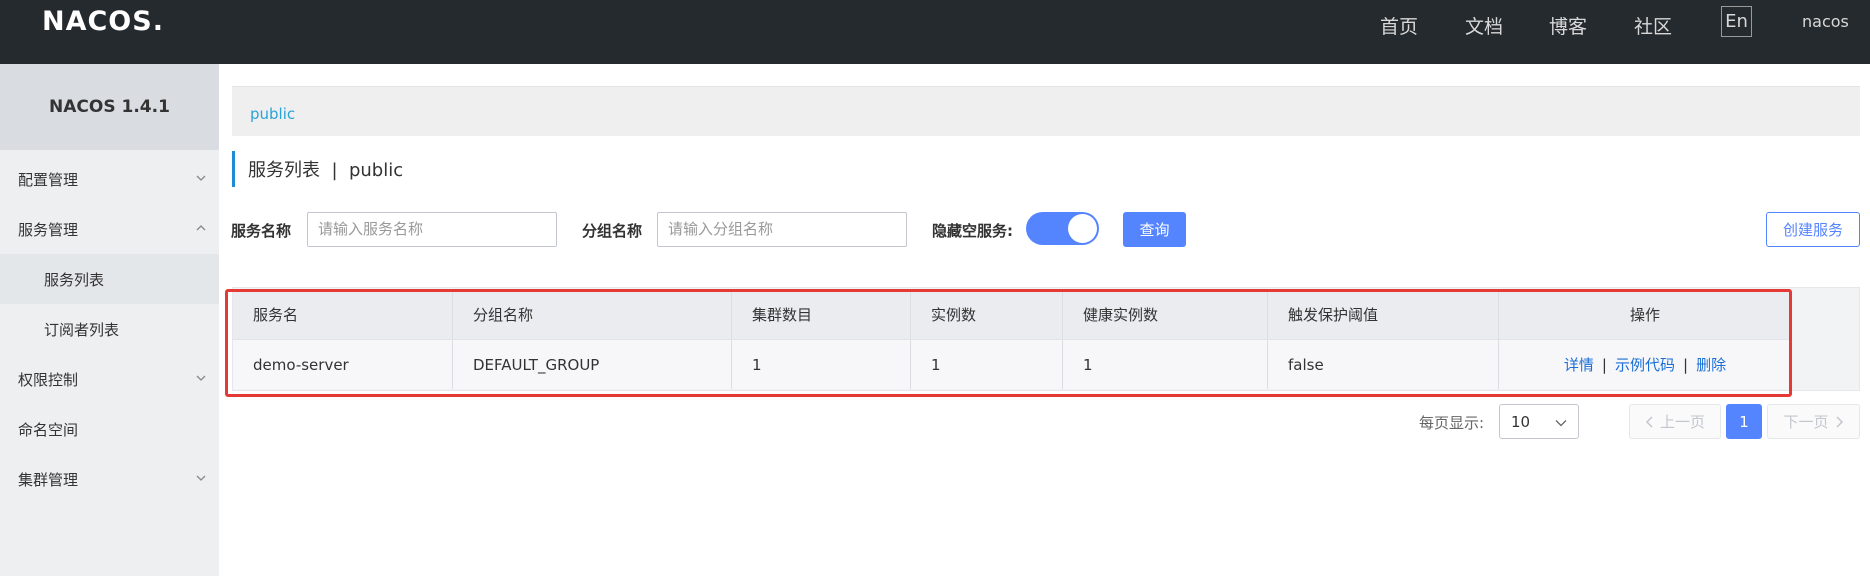 This screenshot has width=1870, height=576. What do you see at coordinates (1046, 111) in the screenshot?
I see `breadcrumb: public` at bounding box center [1046, 111].